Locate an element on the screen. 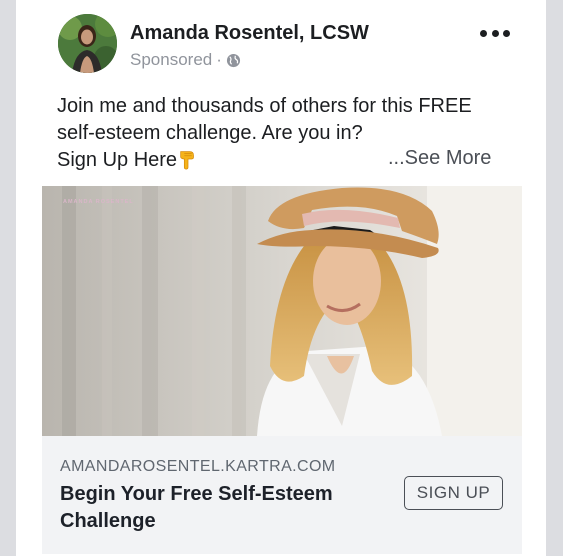 This screenshot has width=563, height=556. author-avatar is located at coordinates (87, 43).